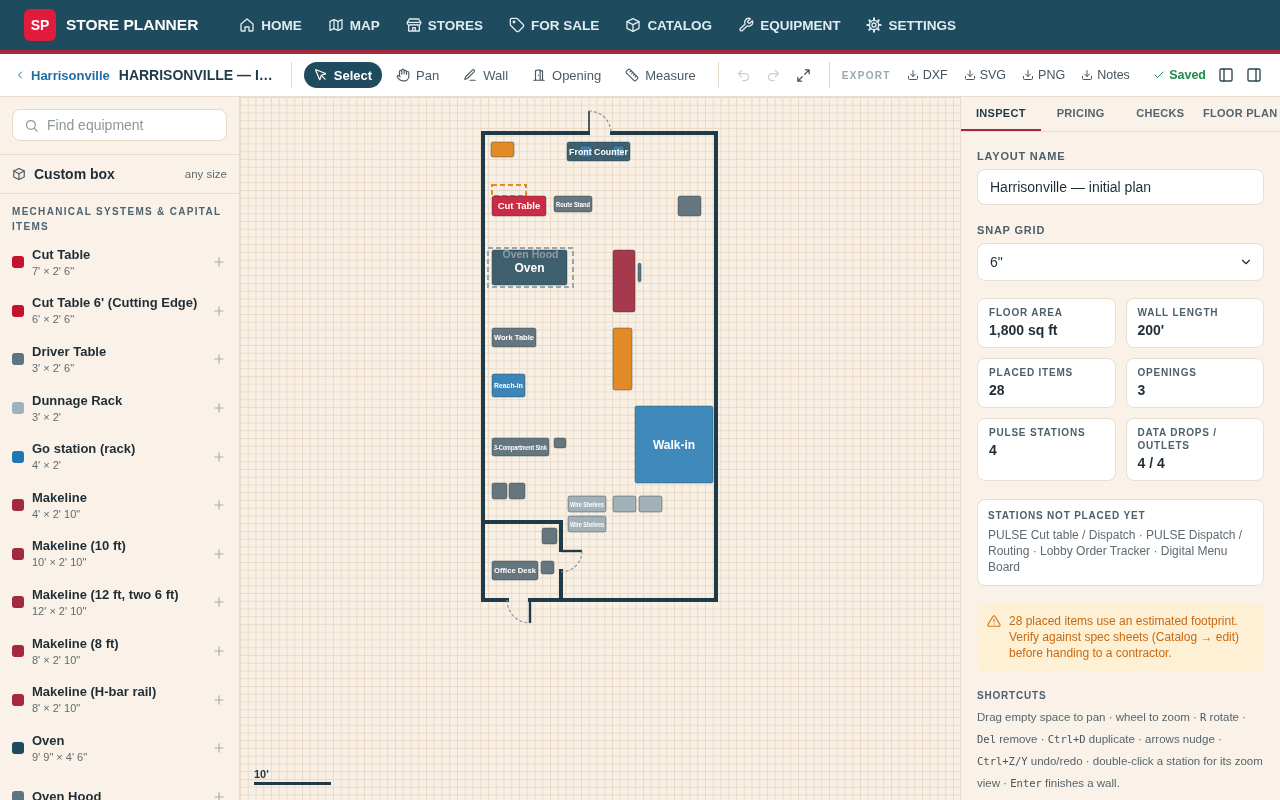 The height and width of the screenshot is (800, 1280). Describe the element at coordinates (54, 368) in the screenshot. I see `item-size: 3' × 2' 6"` at that location.